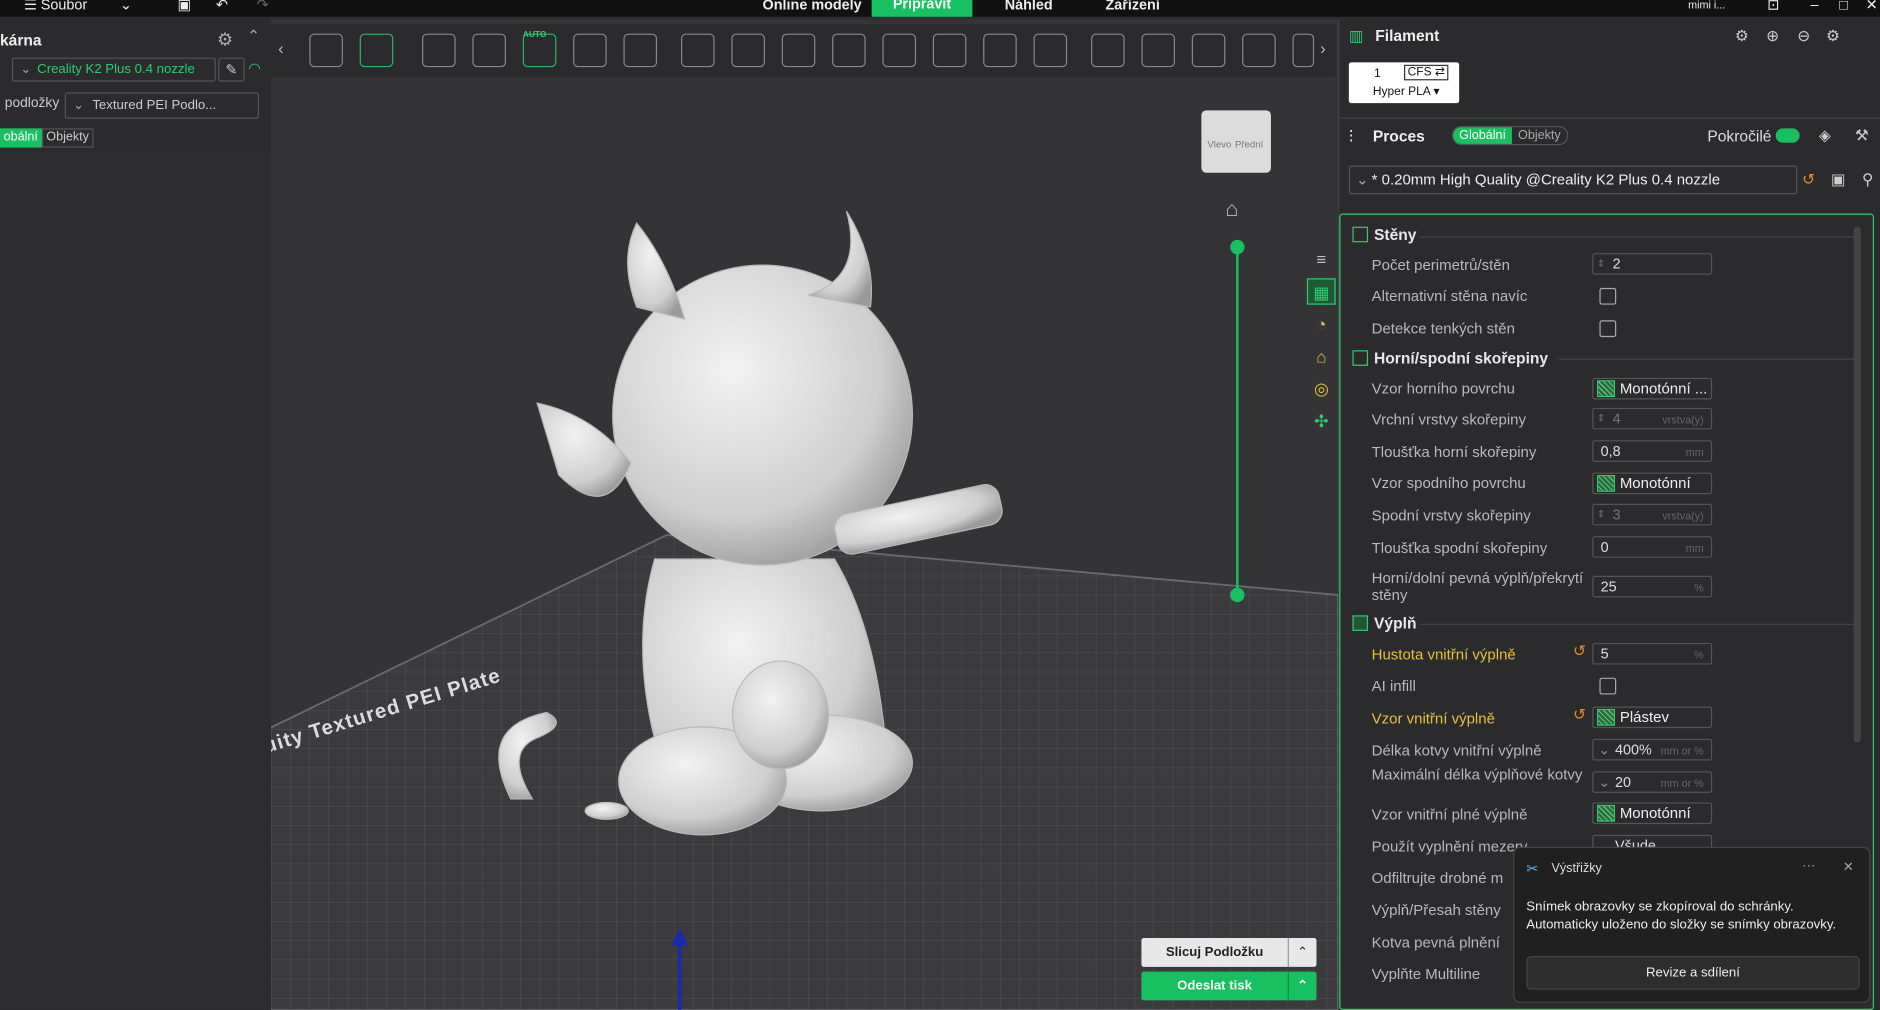  What do you see at coordinates (263, 6) in the screenshot?
I see `redo-icon: ↷` at bounding box center [263, 6].